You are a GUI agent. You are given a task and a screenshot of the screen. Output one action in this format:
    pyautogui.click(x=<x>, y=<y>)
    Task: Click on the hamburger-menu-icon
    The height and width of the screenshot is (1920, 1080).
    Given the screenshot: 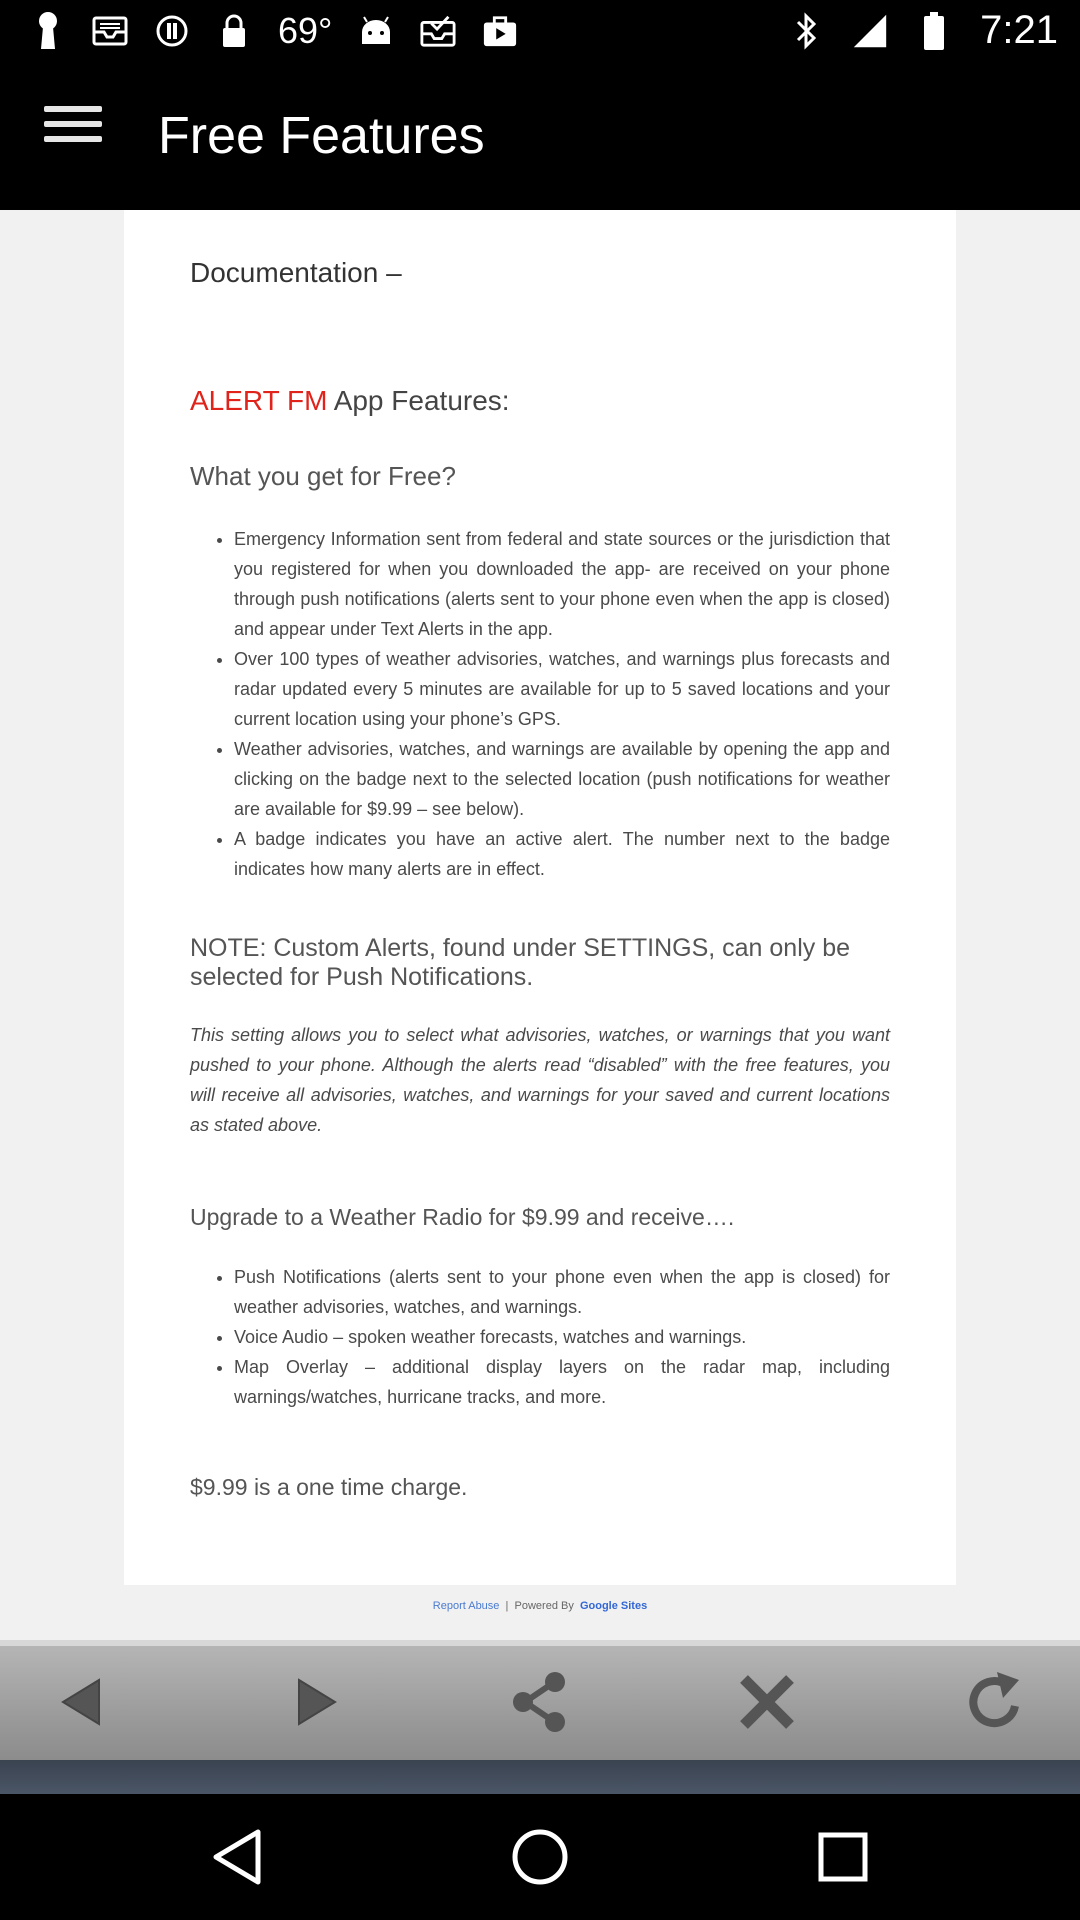 What is the action you would take?
    pyautogui.click(x=73, y=136)
    